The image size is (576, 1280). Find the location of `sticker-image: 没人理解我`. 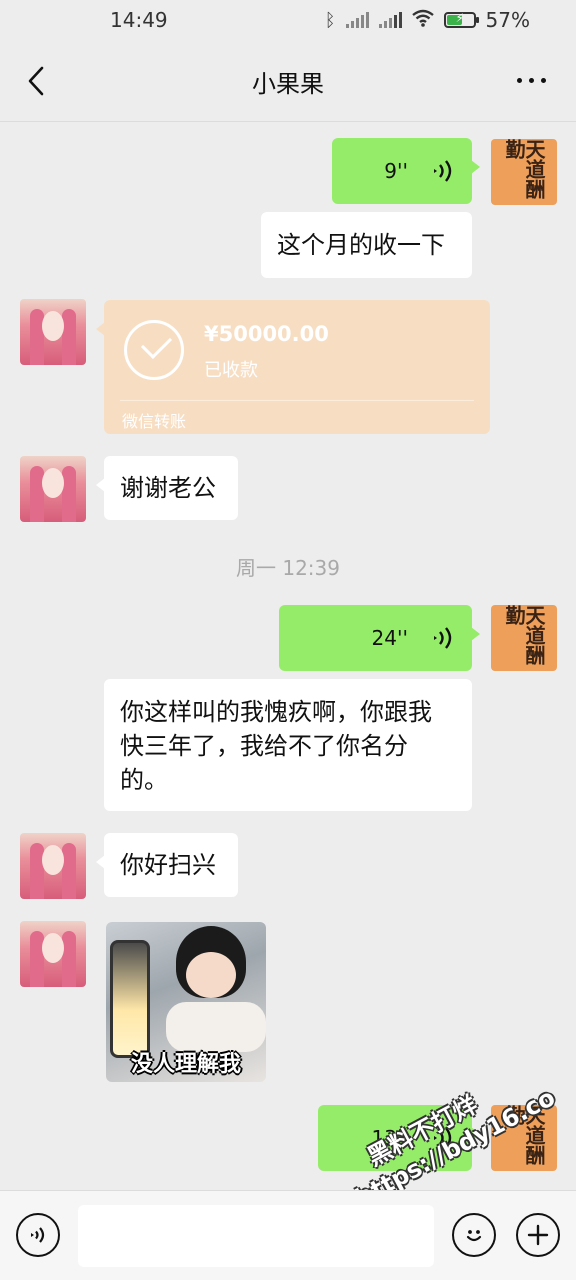

sticker-image: 没人理解我 is located at coordinates (186, 1002).